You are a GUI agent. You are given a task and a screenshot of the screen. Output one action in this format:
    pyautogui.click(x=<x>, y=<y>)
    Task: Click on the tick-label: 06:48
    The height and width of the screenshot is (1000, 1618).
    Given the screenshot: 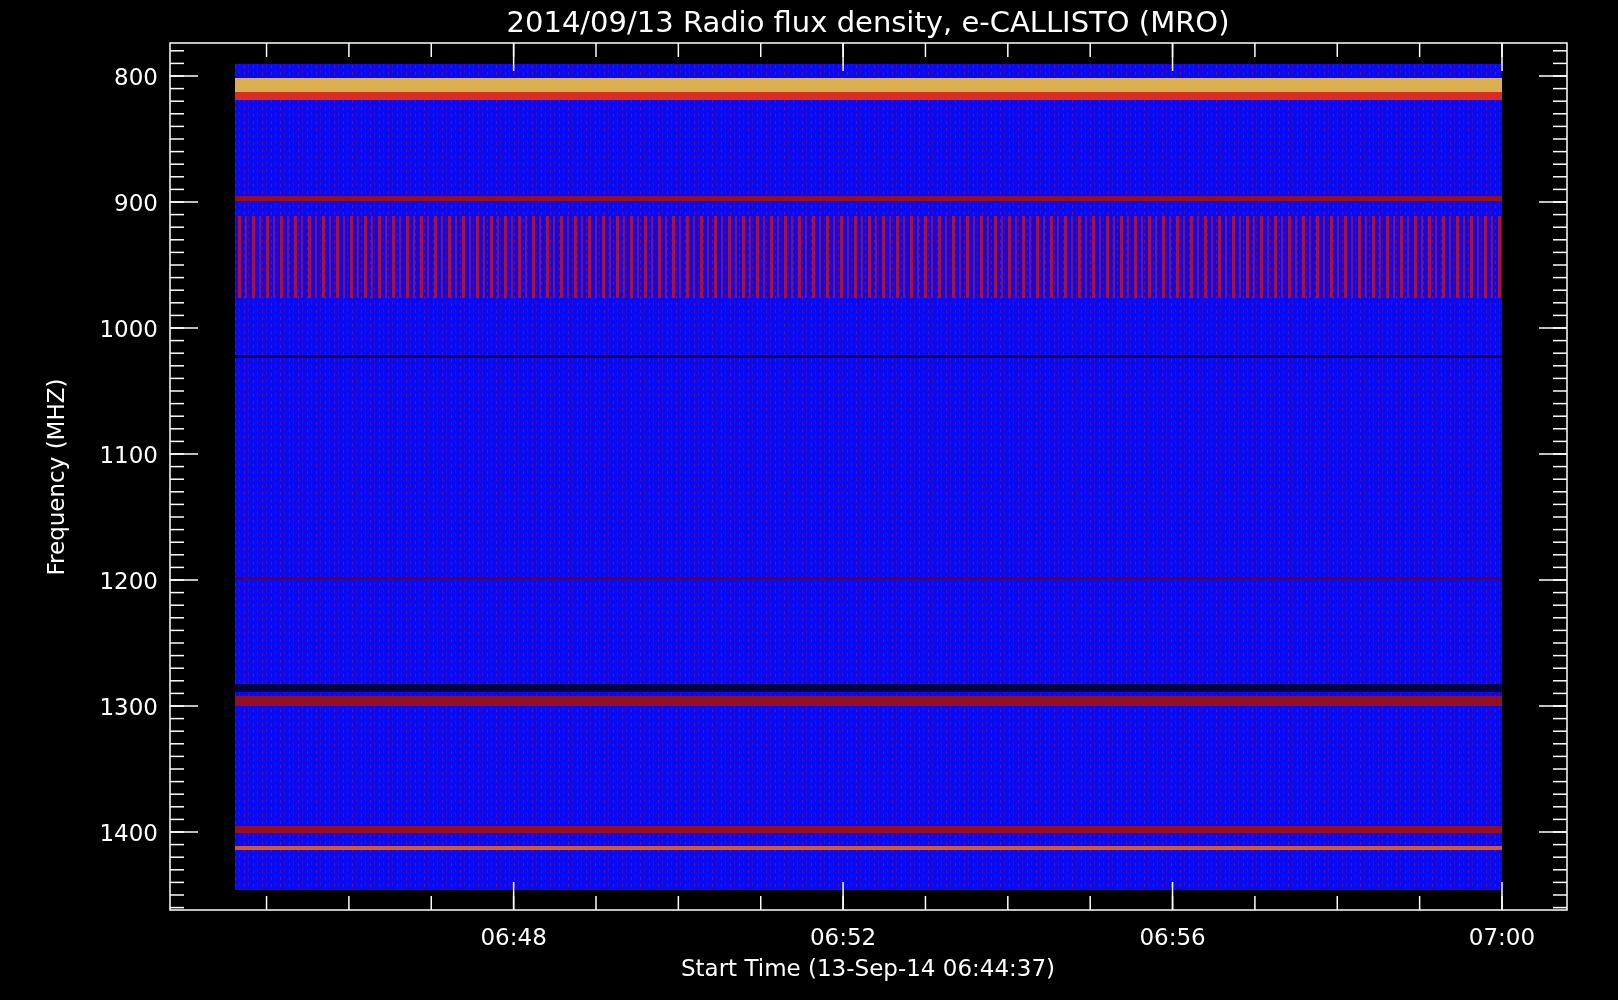 What is the action you would take?
    pyautogui.click(x=513, y=937)
    